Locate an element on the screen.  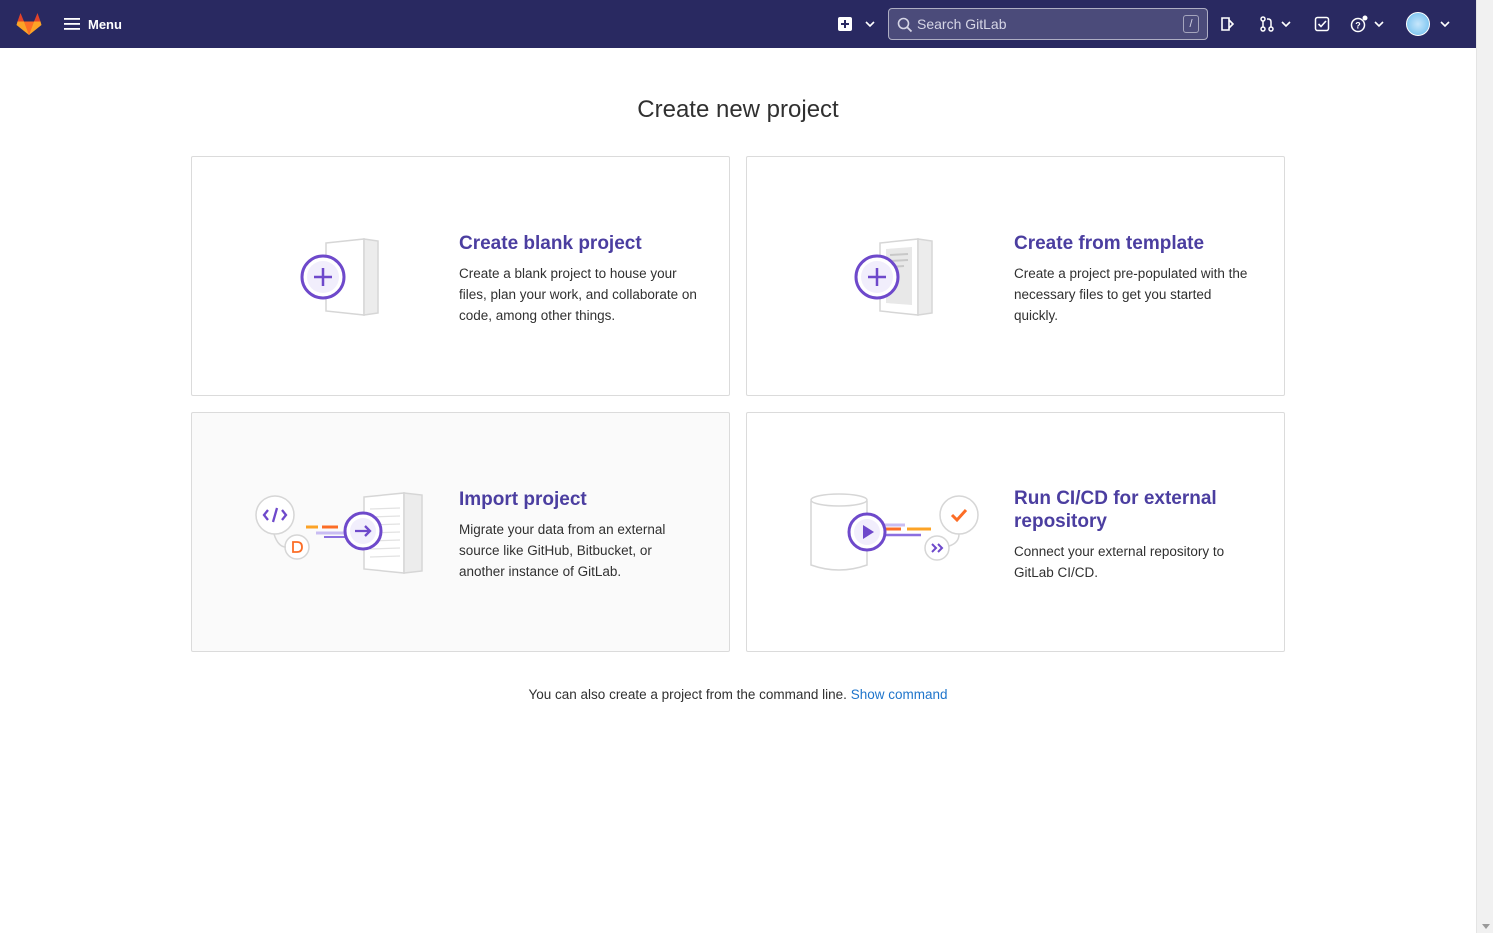
show-command-link: Show command is located at coordinates (899, 694).